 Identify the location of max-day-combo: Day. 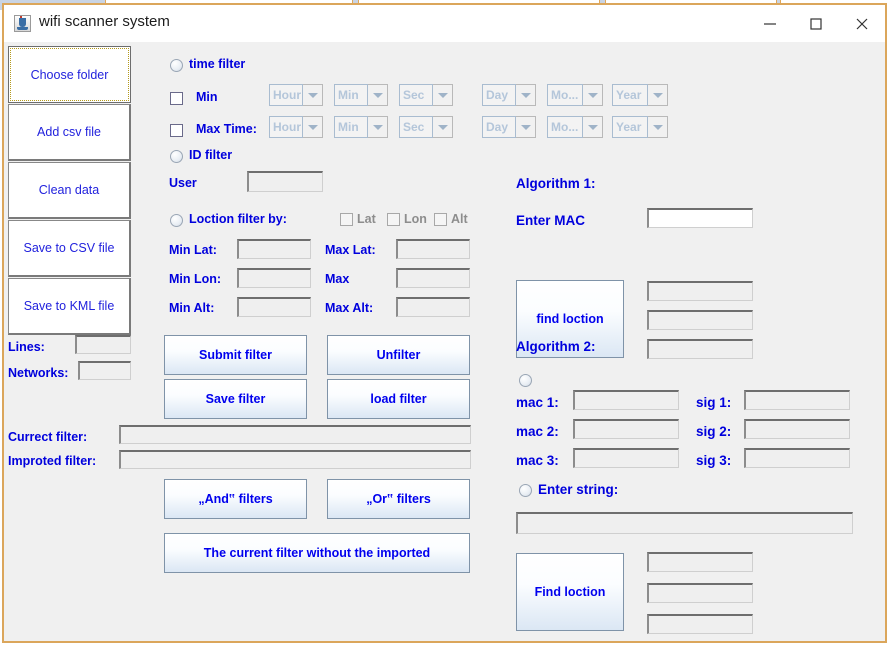
(509, 127).